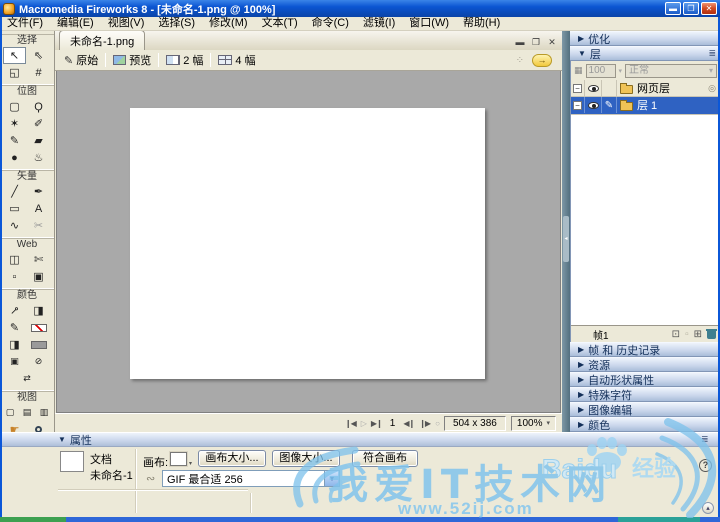 The width and height of the screenshot is (720, 522). Describe the element at coordinates (176, 23) in the screenshot. I see `menu-item-select: 选择(S)` at that location.